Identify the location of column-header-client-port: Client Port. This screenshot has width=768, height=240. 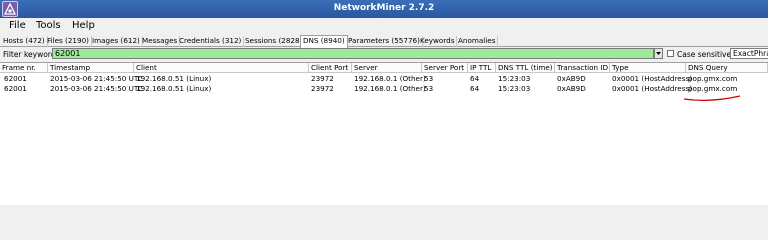
(330, 68).